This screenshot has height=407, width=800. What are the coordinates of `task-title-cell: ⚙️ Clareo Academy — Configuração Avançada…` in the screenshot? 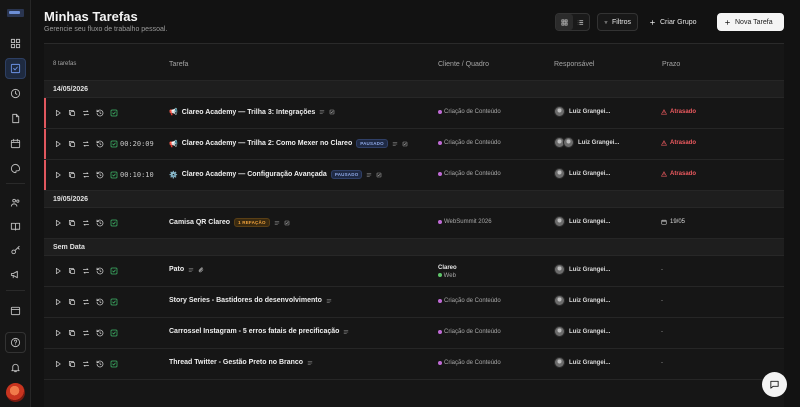 It's located at (275, 174).